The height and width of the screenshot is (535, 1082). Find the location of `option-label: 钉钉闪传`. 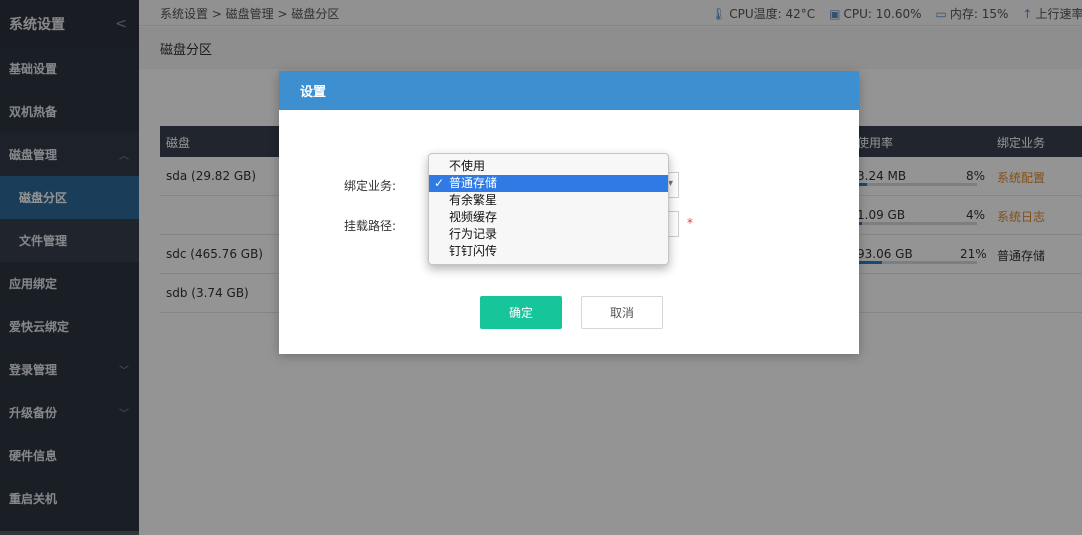

option-label: 钉钉闪传 is located at coordinates (473, 251).